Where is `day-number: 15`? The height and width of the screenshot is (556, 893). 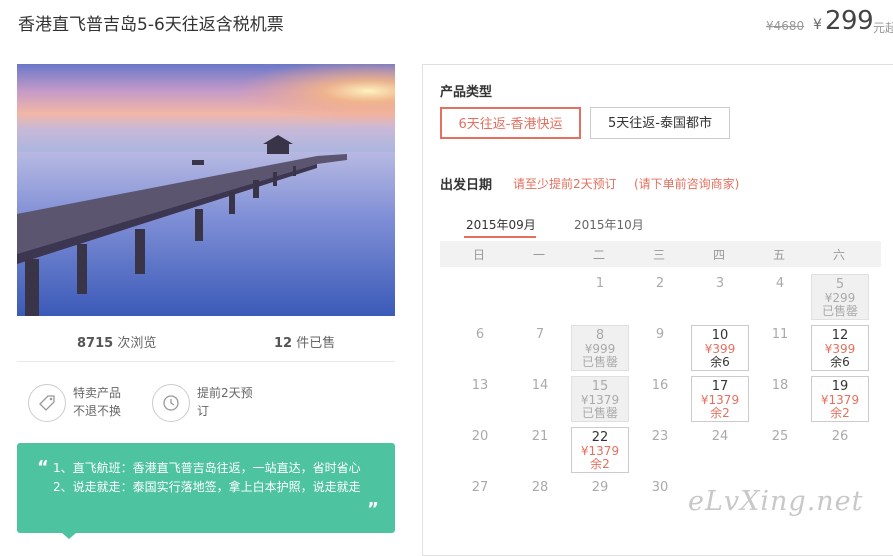
day-number: 15 is located at coordinates (600, 386).